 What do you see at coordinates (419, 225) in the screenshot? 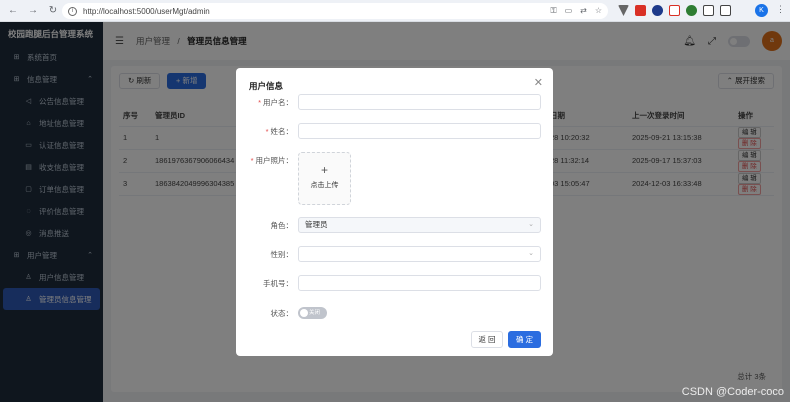
I see `role-select: 管理员 ⌄` at bounding box center [419, 225].